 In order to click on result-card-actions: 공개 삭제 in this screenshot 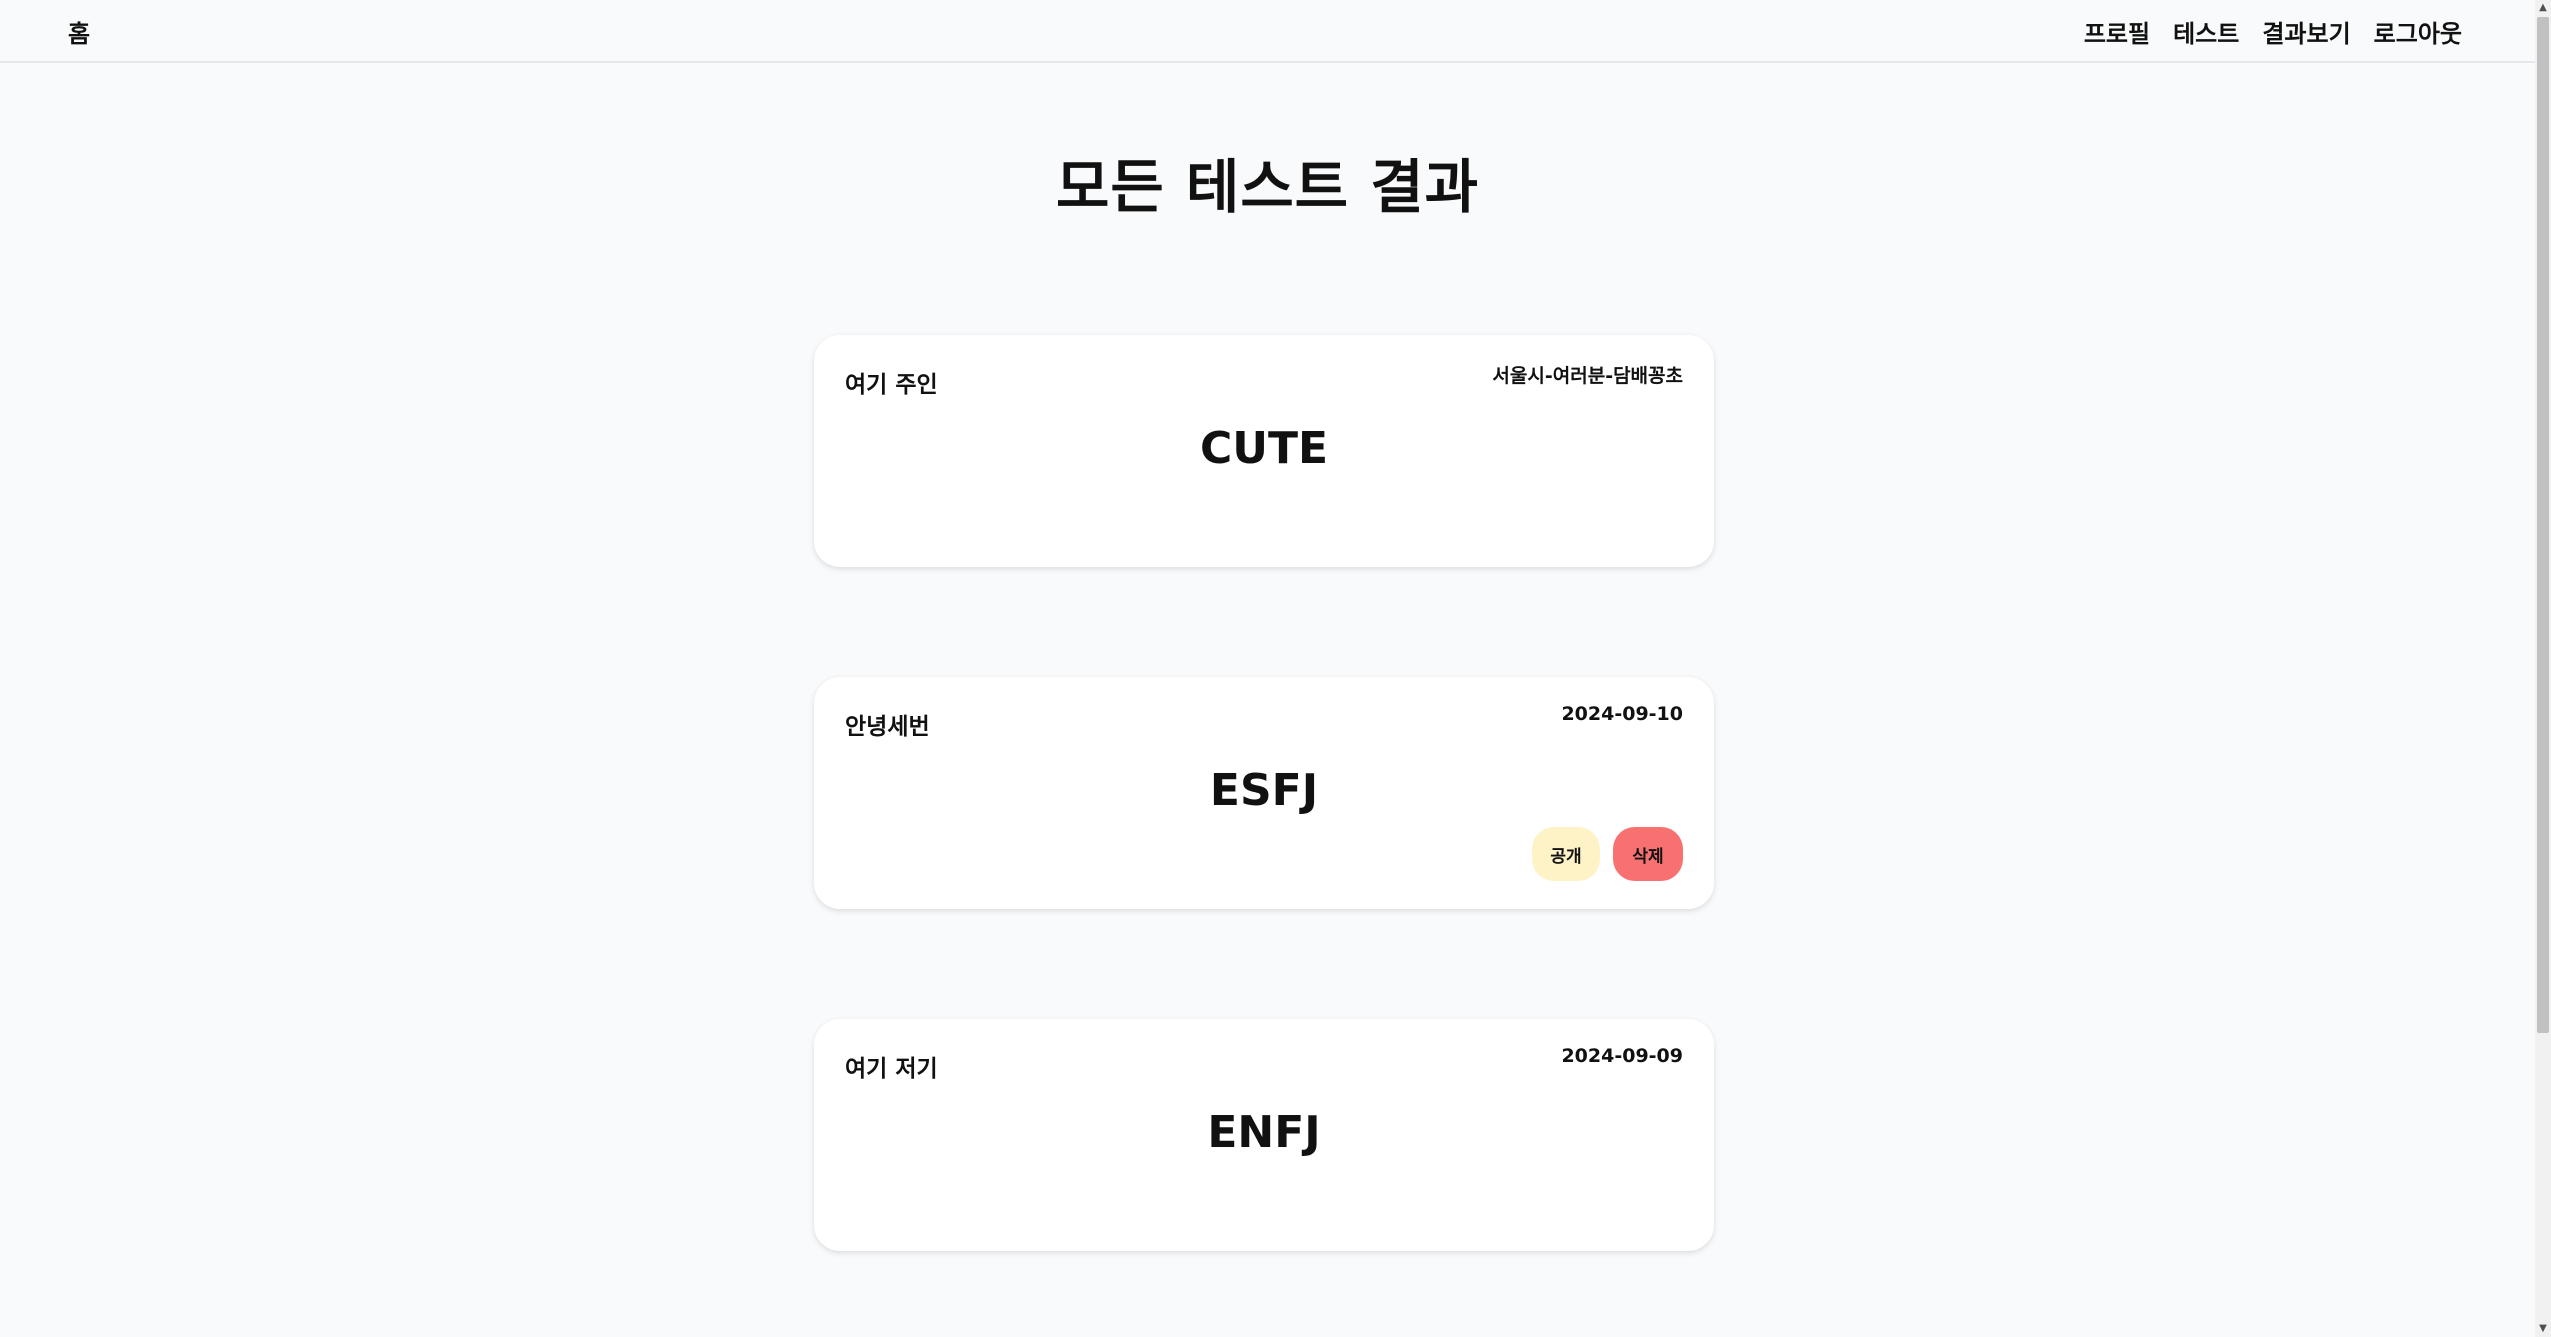, I will do `click(1607, 854)`.